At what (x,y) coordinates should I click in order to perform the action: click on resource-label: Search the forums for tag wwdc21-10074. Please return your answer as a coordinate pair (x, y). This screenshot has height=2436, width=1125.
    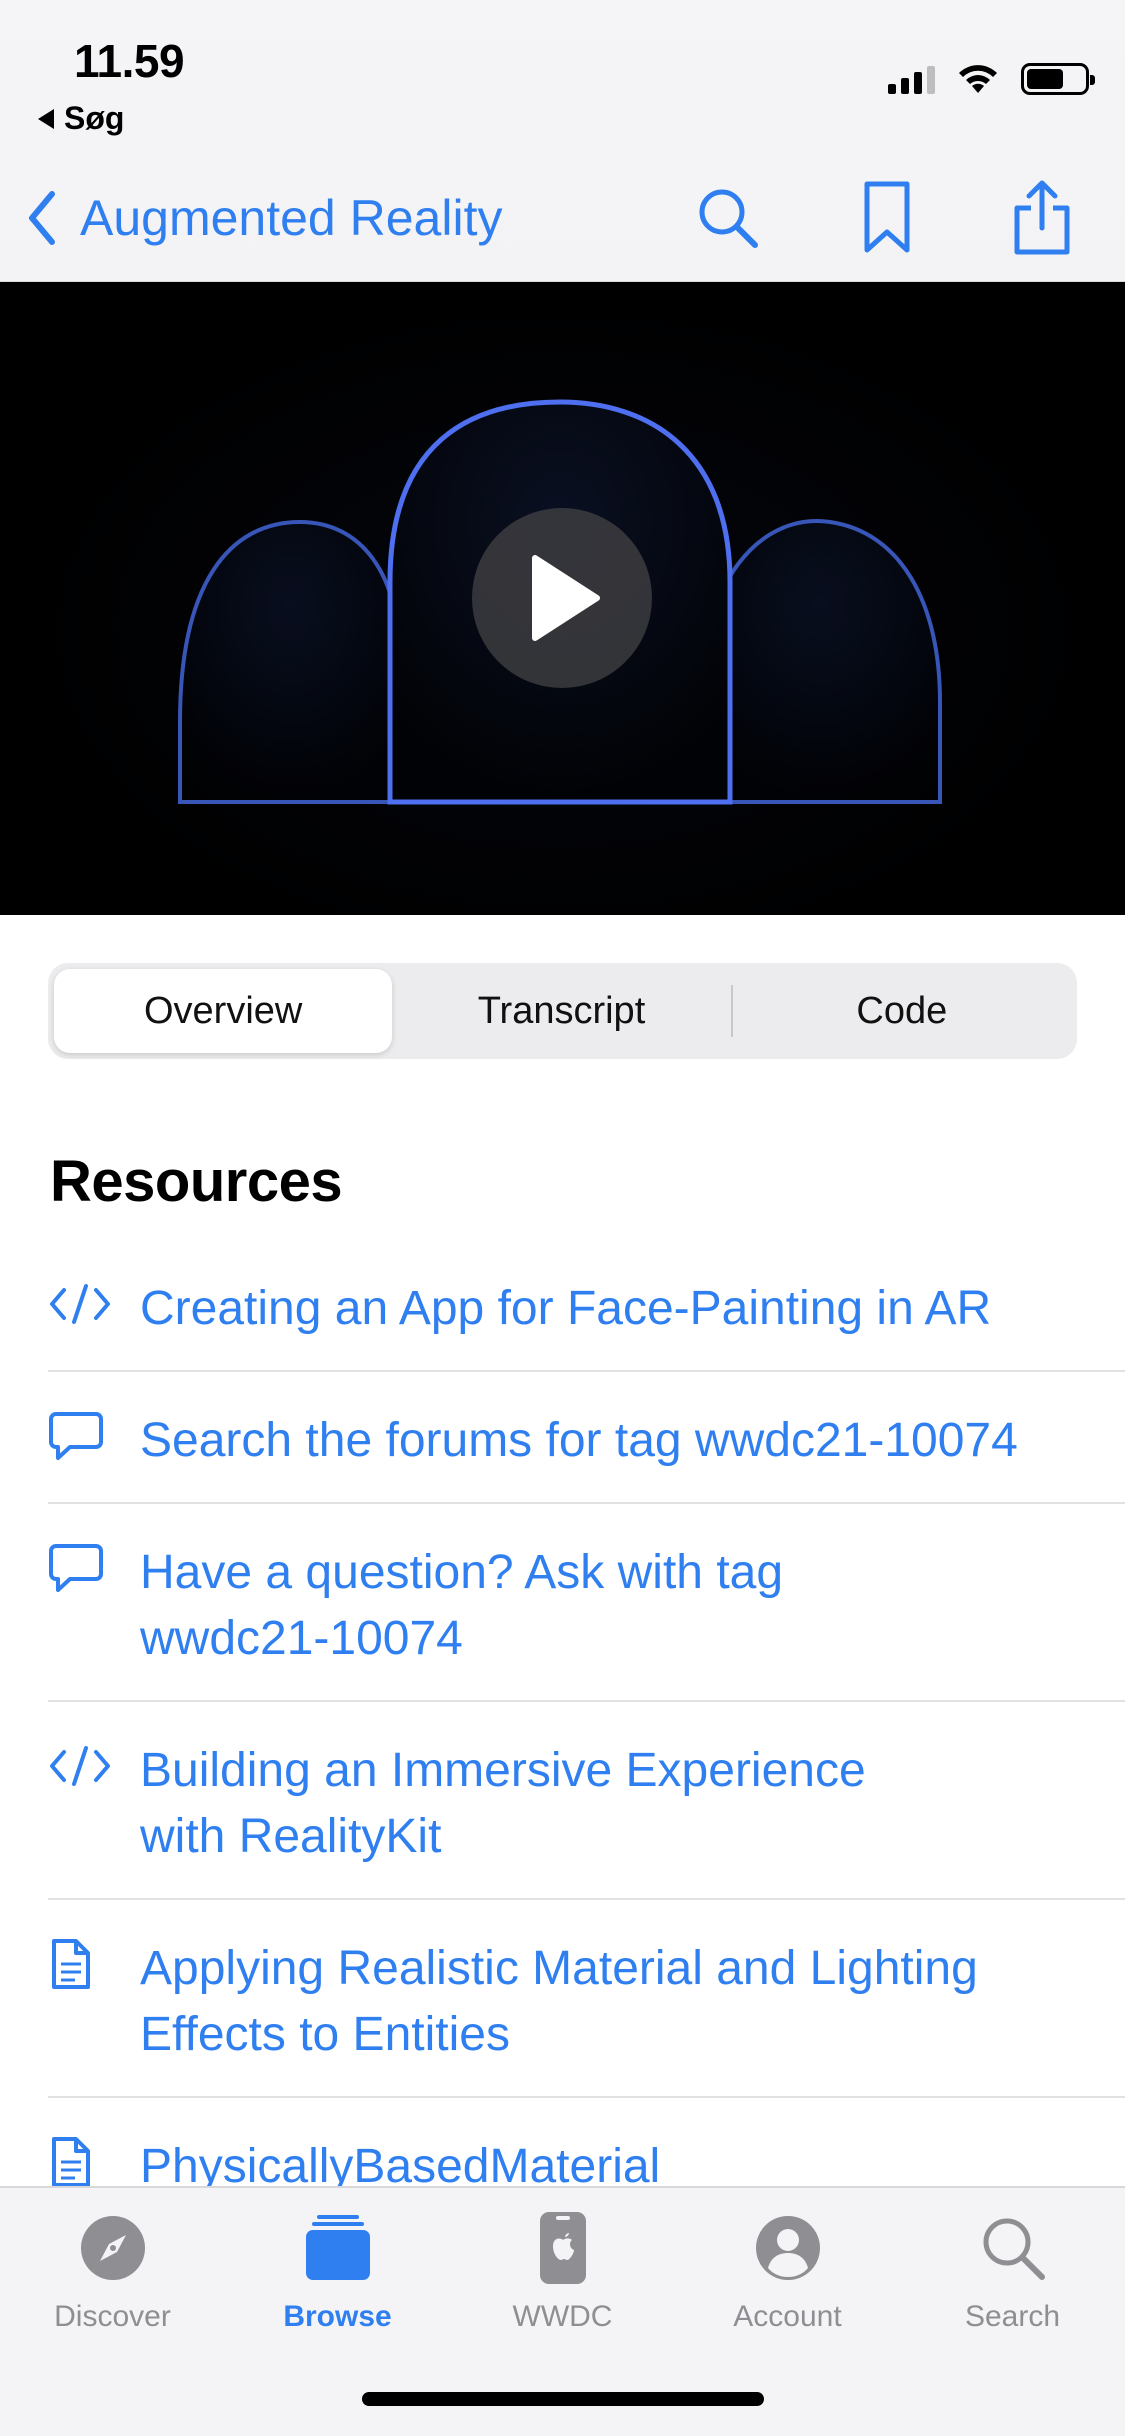
    Looking at the image, I should click on (579, 1440).